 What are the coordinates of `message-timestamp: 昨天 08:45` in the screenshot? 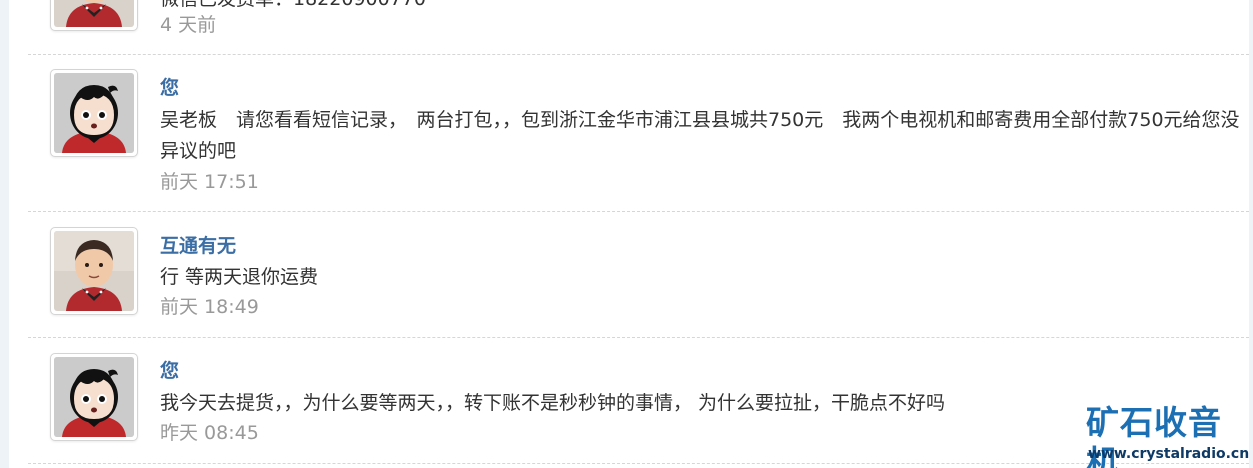 It's located at (209, 433).